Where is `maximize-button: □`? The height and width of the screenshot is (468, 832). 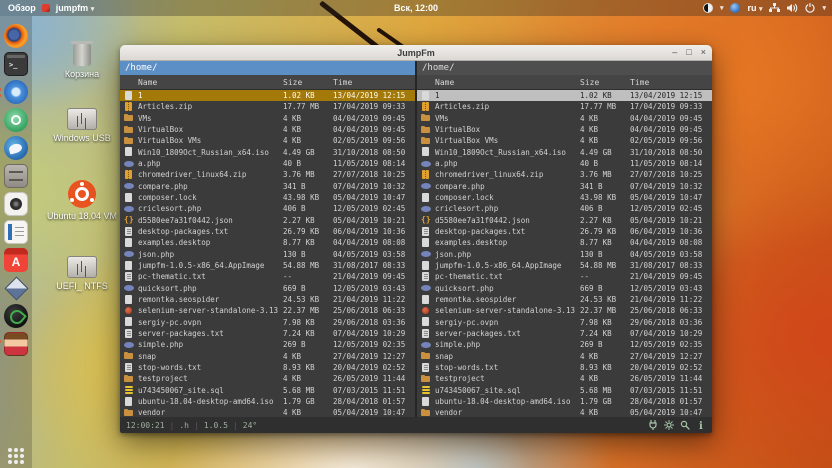
maximize-button: □ is located at coordinates (688, 52).